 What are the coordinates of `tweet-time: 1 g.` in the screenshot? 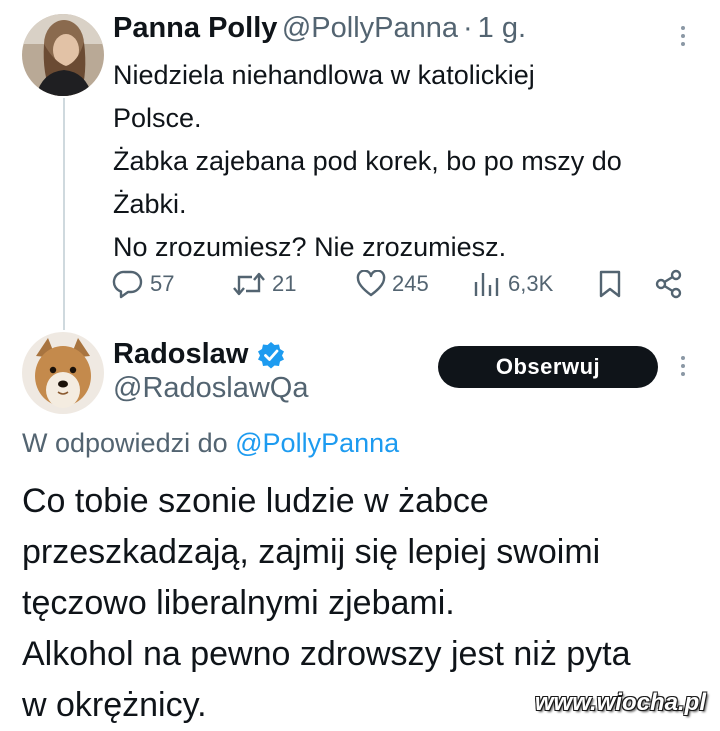 It's located at (502, 28).